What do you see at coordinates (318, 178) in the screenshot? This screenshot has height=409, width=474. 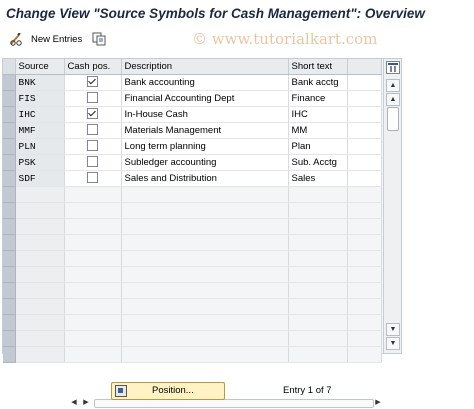 I see `short-text-cell: Sales` at bounding box center [318, 178].